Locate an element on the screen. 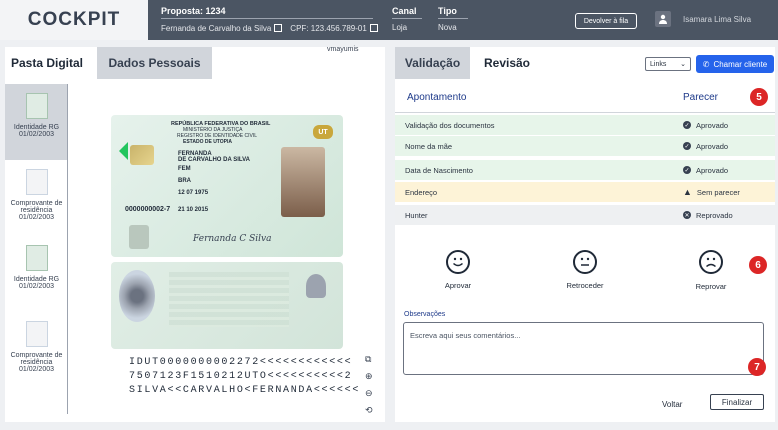  call-client-button: ✆ Chamar cliente is located at coordinates (735, 64).